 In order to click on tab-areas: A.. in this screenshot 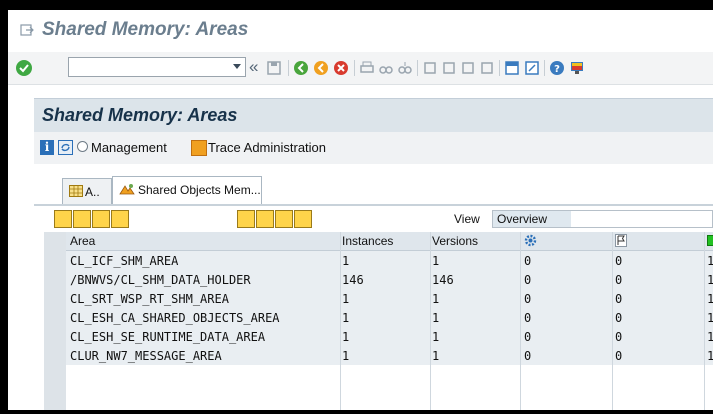, I will do `click(87, 191)`.